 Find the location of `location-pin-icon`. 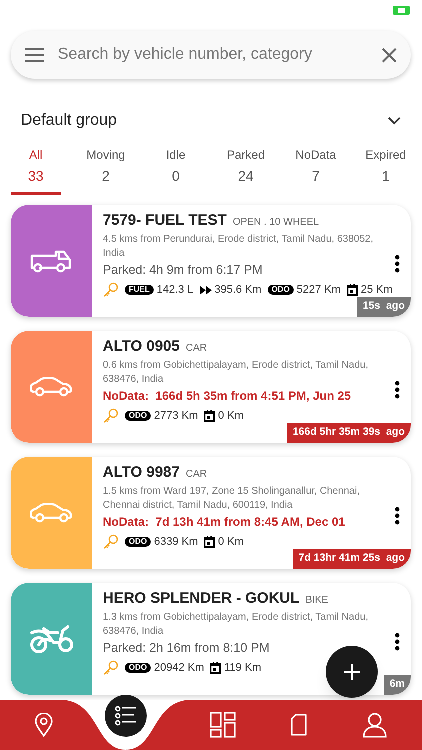

location-pin-icon is located at coordinates (44, 725).